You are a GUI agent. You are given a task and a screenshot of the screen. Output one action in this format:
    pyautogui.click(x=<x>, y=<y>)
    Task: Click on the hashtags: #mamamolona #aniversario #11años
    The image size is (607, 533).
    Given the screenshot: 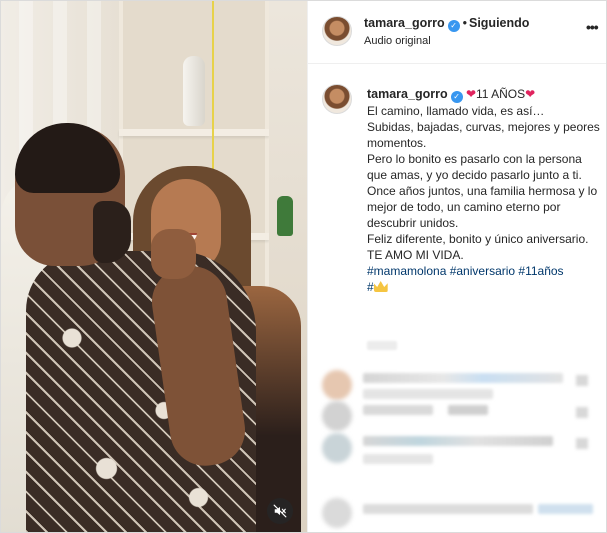 What is the action you would take?
    pyautogui.click(x=484, y=271)
    